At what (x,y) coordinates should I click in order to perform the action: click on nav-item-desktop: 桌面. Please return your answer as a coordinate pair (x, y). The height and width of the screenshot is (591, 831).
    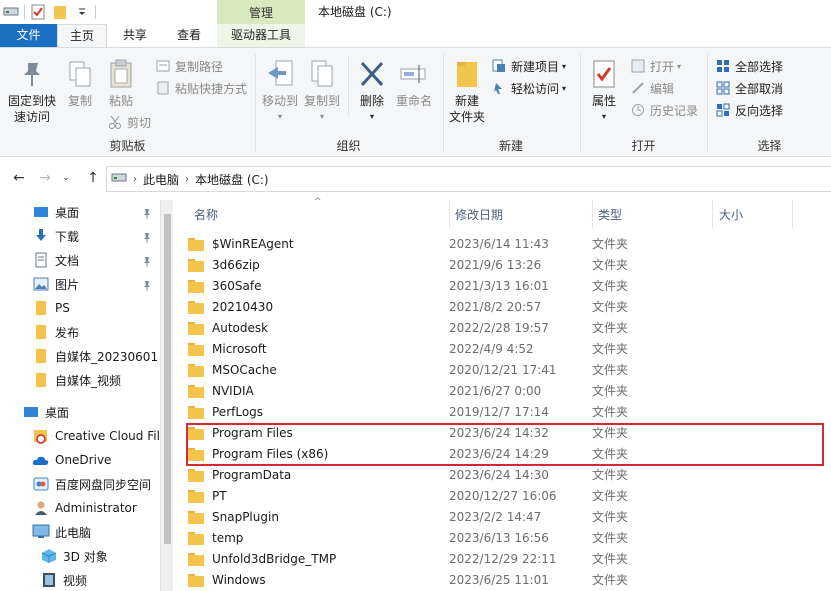
    Looking at the image, I should click on (80, 212).